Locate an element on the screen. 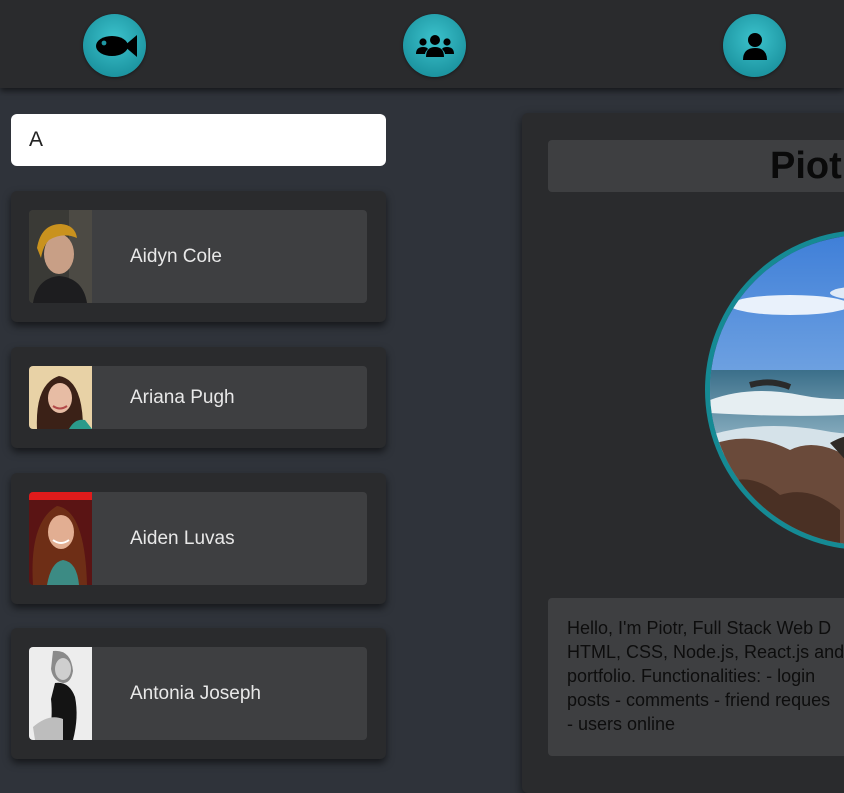  profile-name-bar: Piotr is located at coordinates (696, 166).